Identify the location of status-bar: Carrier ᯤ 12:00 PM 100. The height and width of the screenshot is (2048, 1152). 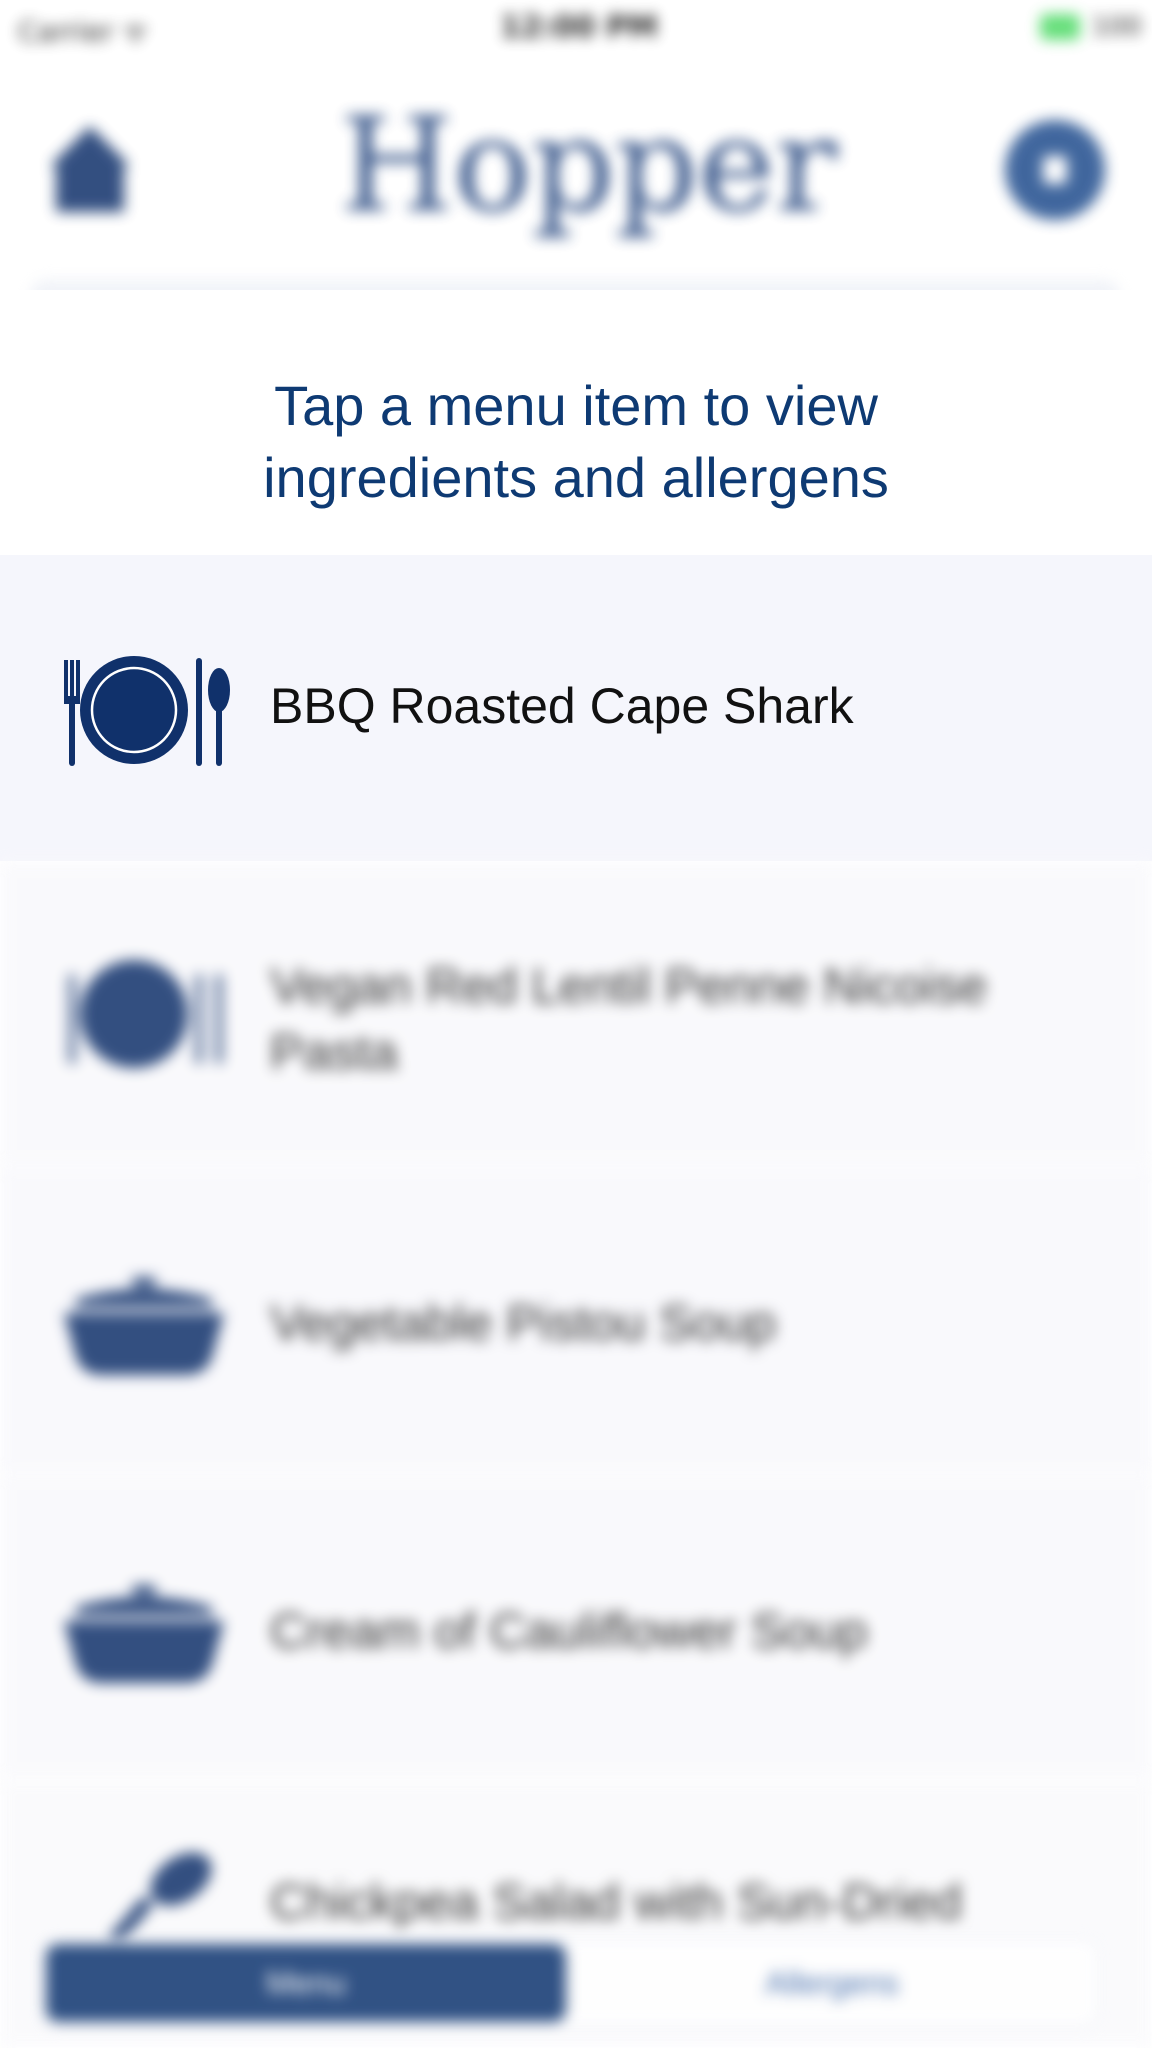
(576, 28).